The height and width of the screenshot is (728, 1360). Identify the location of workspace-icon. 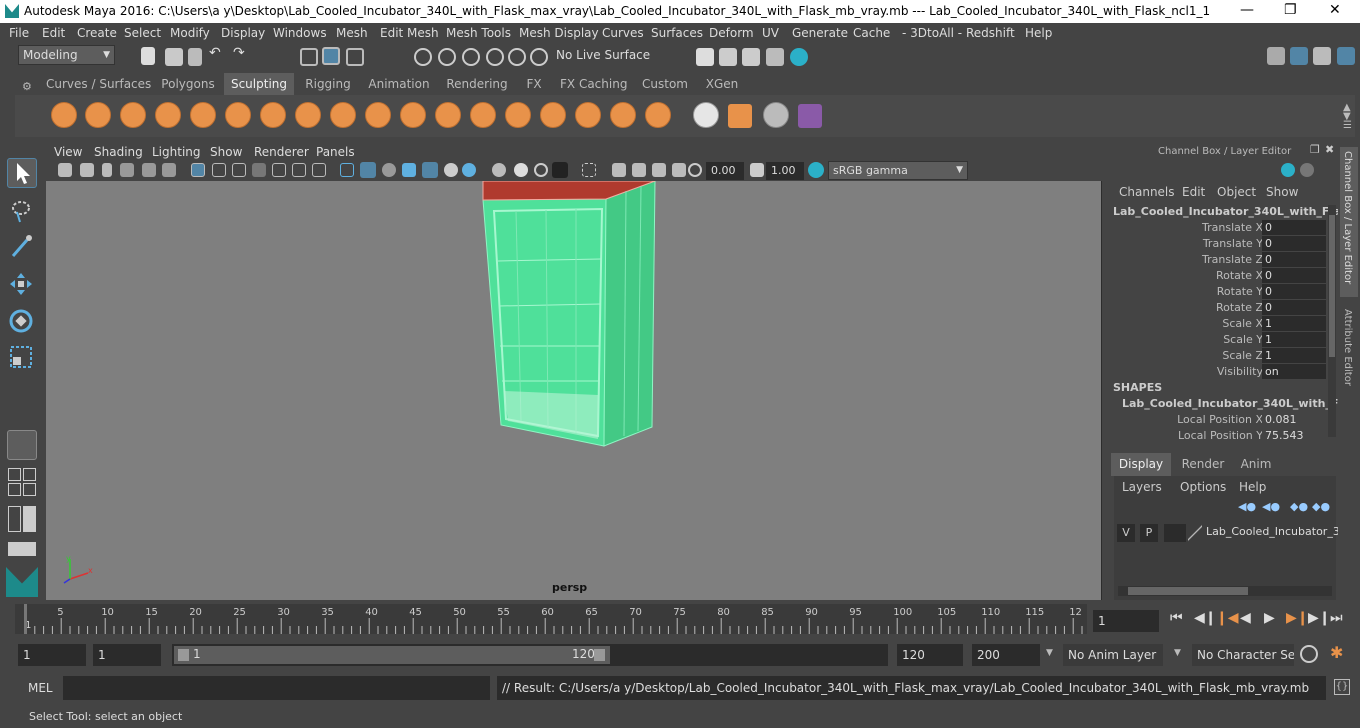
(1276, 56).